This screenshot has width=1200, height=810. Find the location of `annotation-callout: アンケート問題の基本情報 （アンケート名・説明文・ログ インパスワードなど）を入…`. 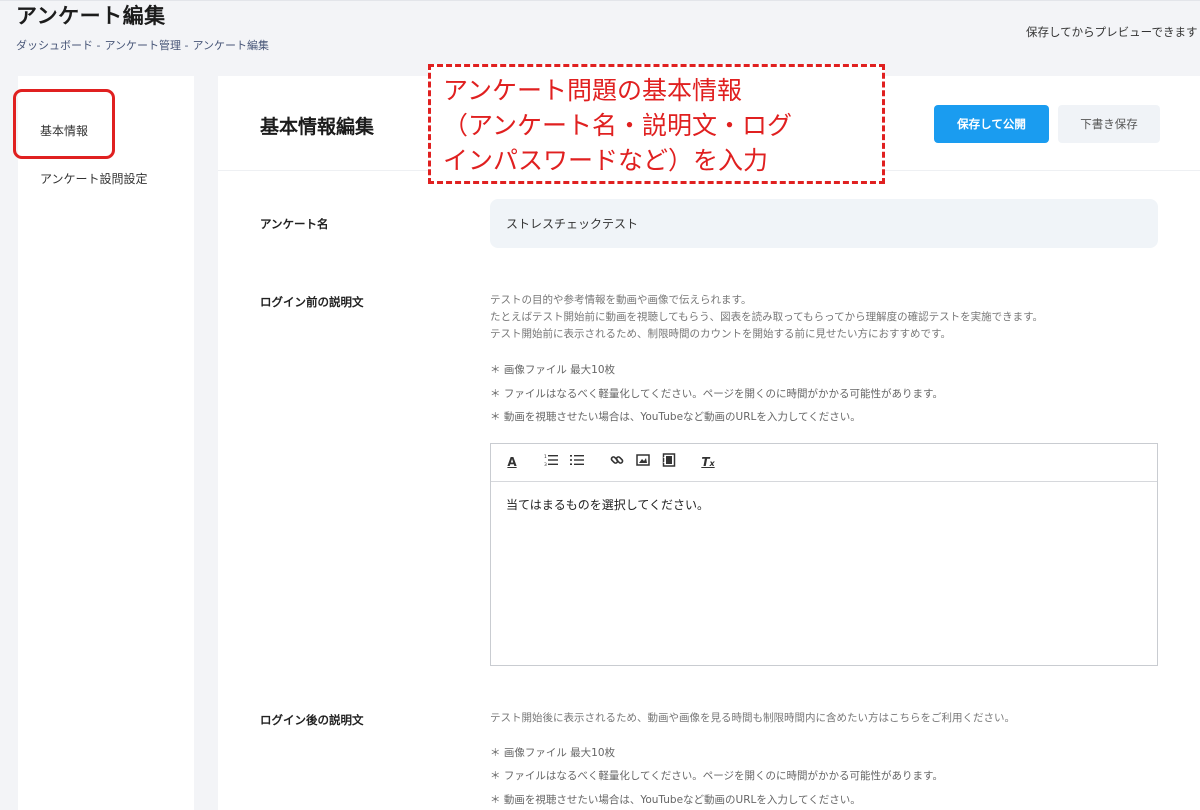

annotation-callout: アンケート問題の基本情報 （アンケート名・説明文・ログ インパスワードなど）を入… is located at coordinates (656, 124).